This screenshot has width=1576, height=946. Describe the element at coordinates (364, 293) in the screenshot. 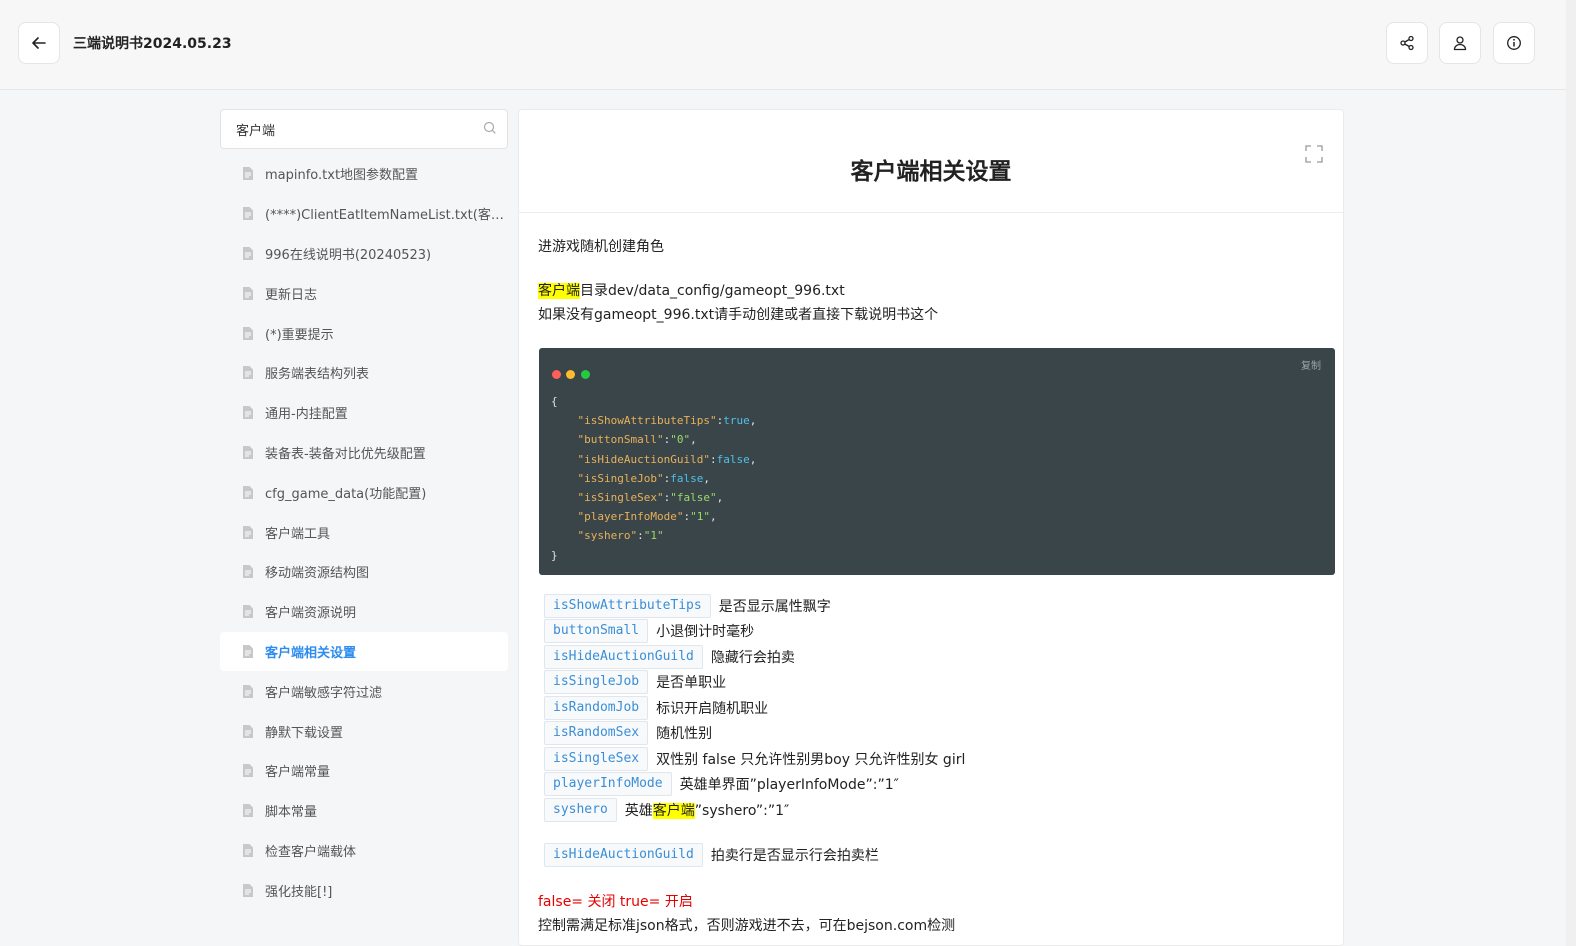

I see `sidebar-item: 更新日志` at that location.